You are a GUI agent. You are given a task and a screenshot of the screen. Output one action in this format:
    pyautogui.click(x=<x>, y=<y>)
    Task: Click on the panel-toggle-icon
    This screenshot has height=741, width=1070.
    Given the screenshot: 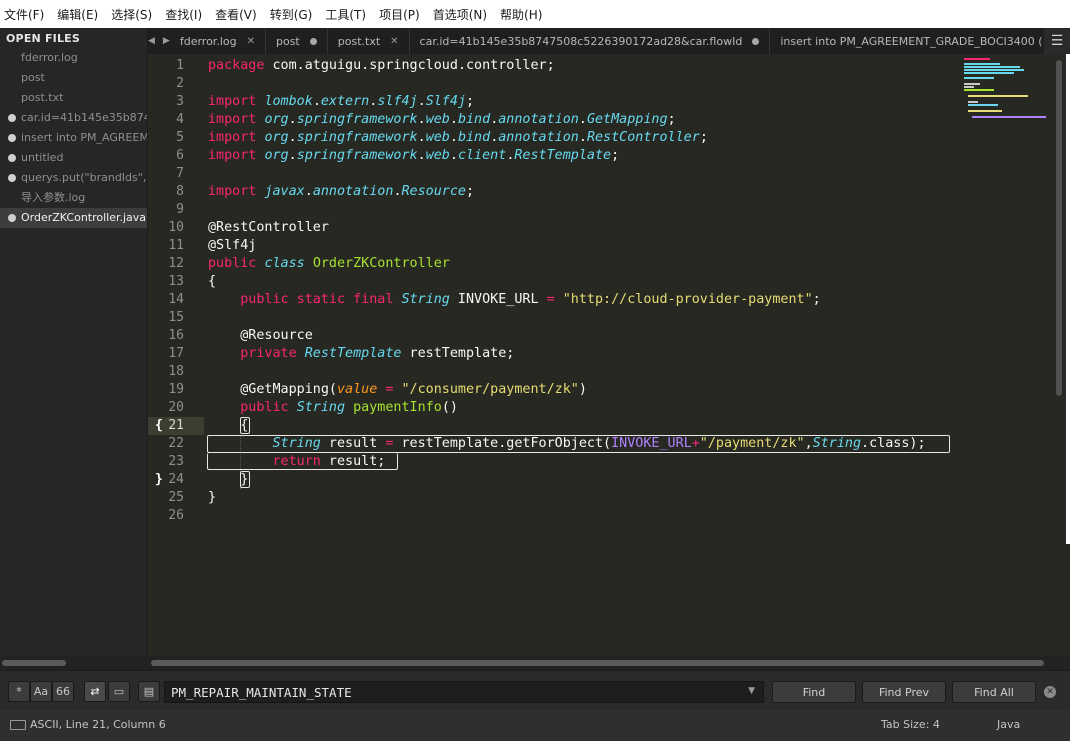 What is the action you would take?
    pyautogui.click(x=18, y=725)
    